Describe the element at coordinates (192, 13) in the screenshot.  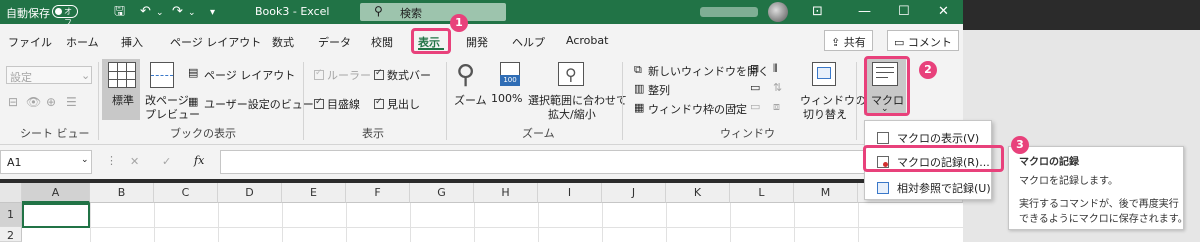
I see `redo-dropdown-icon: ⌄` at that location.